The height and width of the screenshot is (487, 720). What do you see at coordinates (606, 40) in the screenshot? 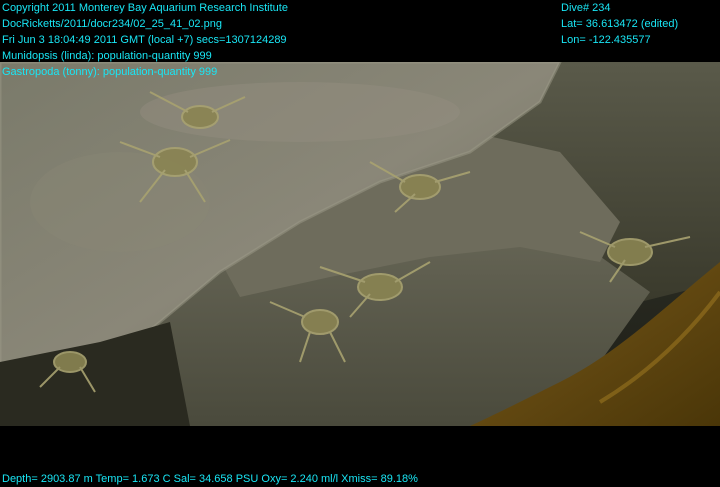
I see `longitude-text: Lon= -122.435577` at bounding box center [606, 40].